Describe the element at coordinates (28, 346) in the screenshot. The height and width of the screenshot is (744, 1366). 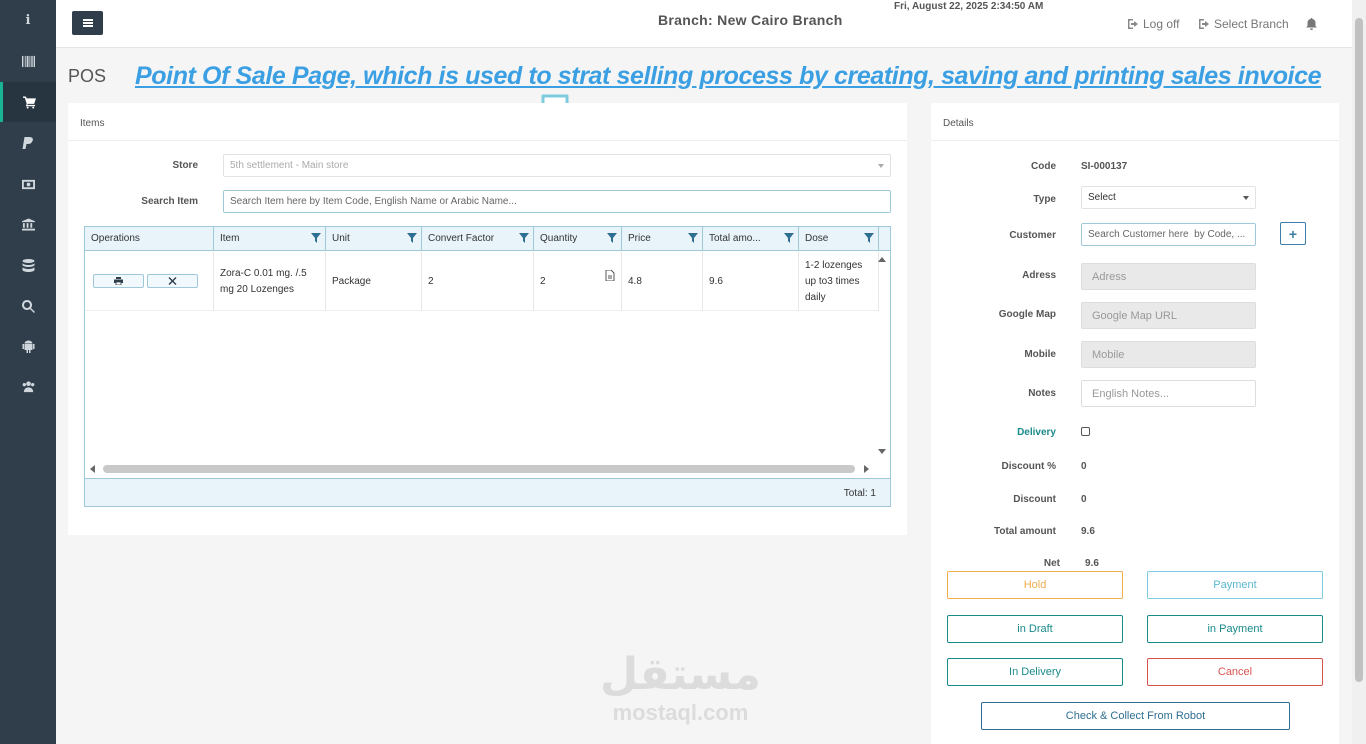
I see `sidebar-item-android` at that location.